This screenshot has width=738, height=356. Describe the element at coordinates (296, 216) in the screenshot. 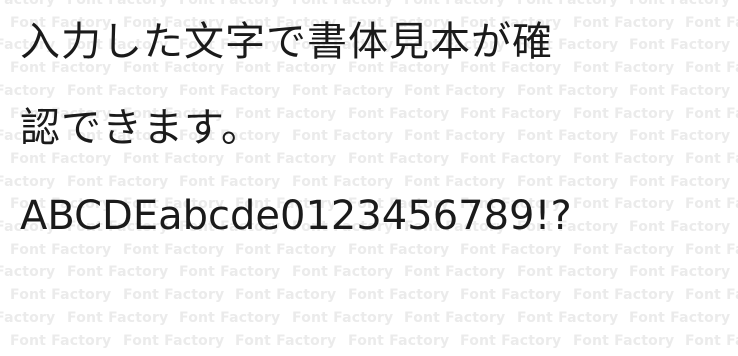

I see `sample-text-line-3: ABCDEabcde0123456789!?` at that location.